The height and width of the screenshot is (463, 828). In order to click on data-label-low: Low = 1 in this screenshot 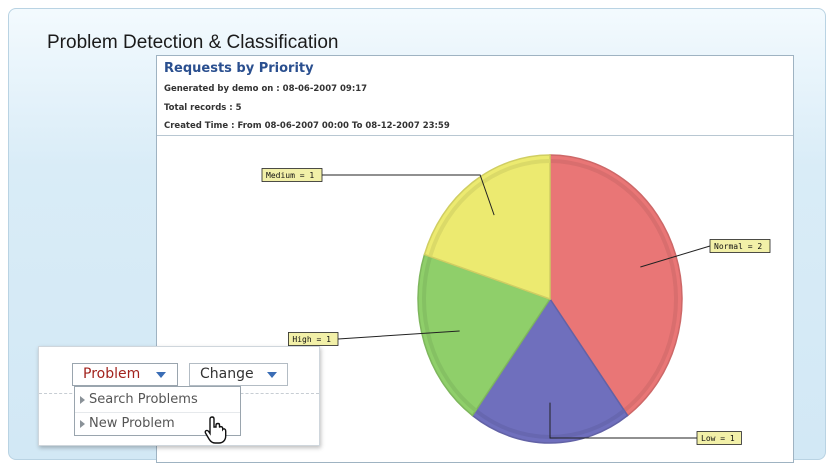, I will do `click(718, 438)`.